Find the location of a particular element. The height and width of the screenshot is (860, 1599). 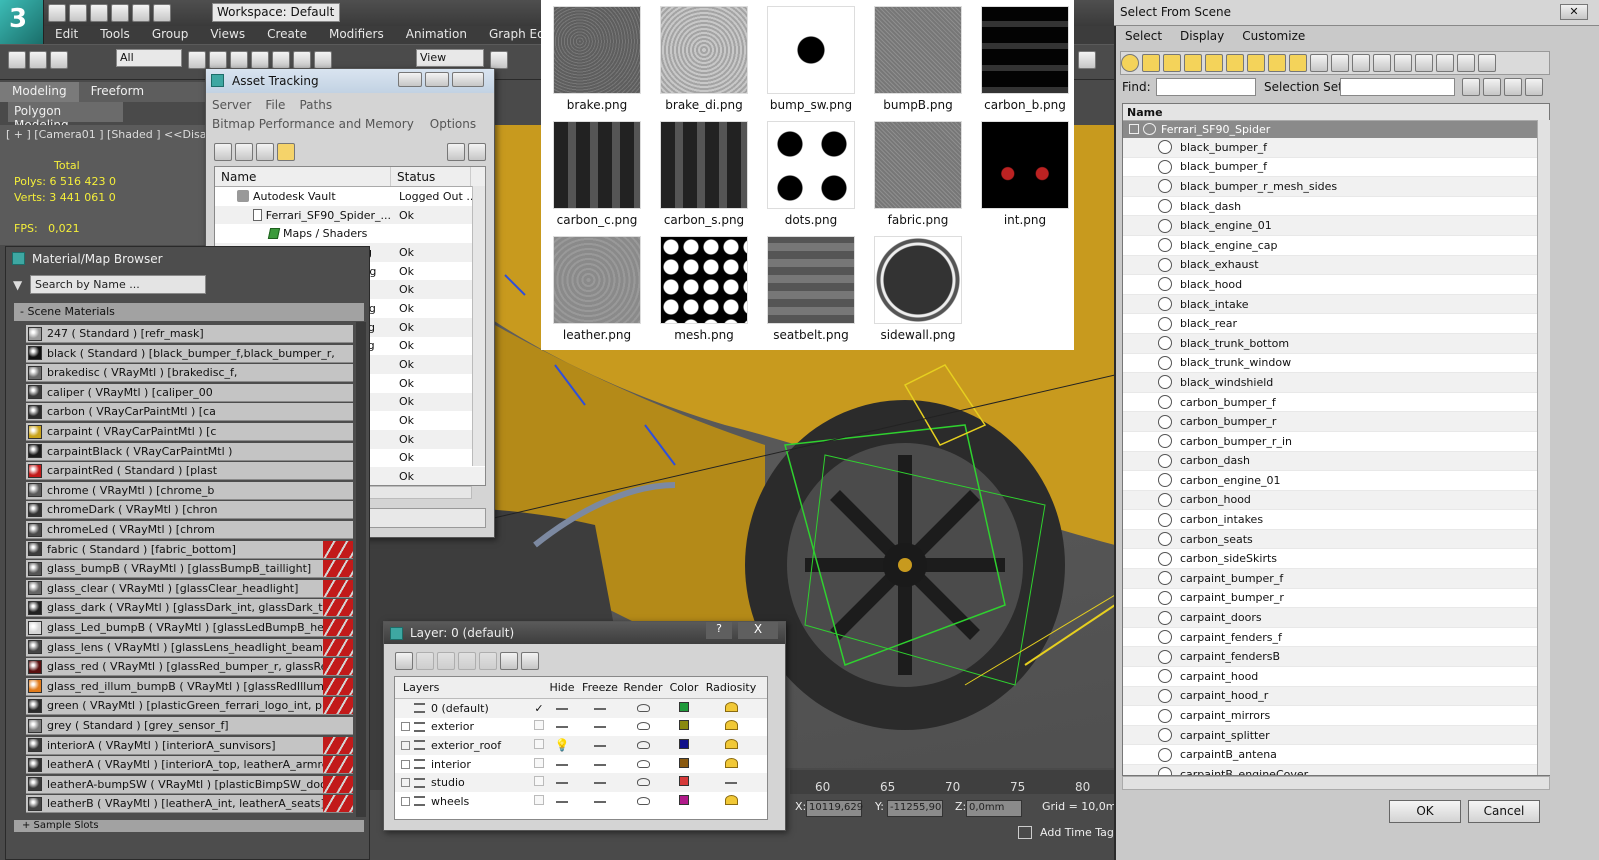

new-file-icon is located at coordinates (57, 13).